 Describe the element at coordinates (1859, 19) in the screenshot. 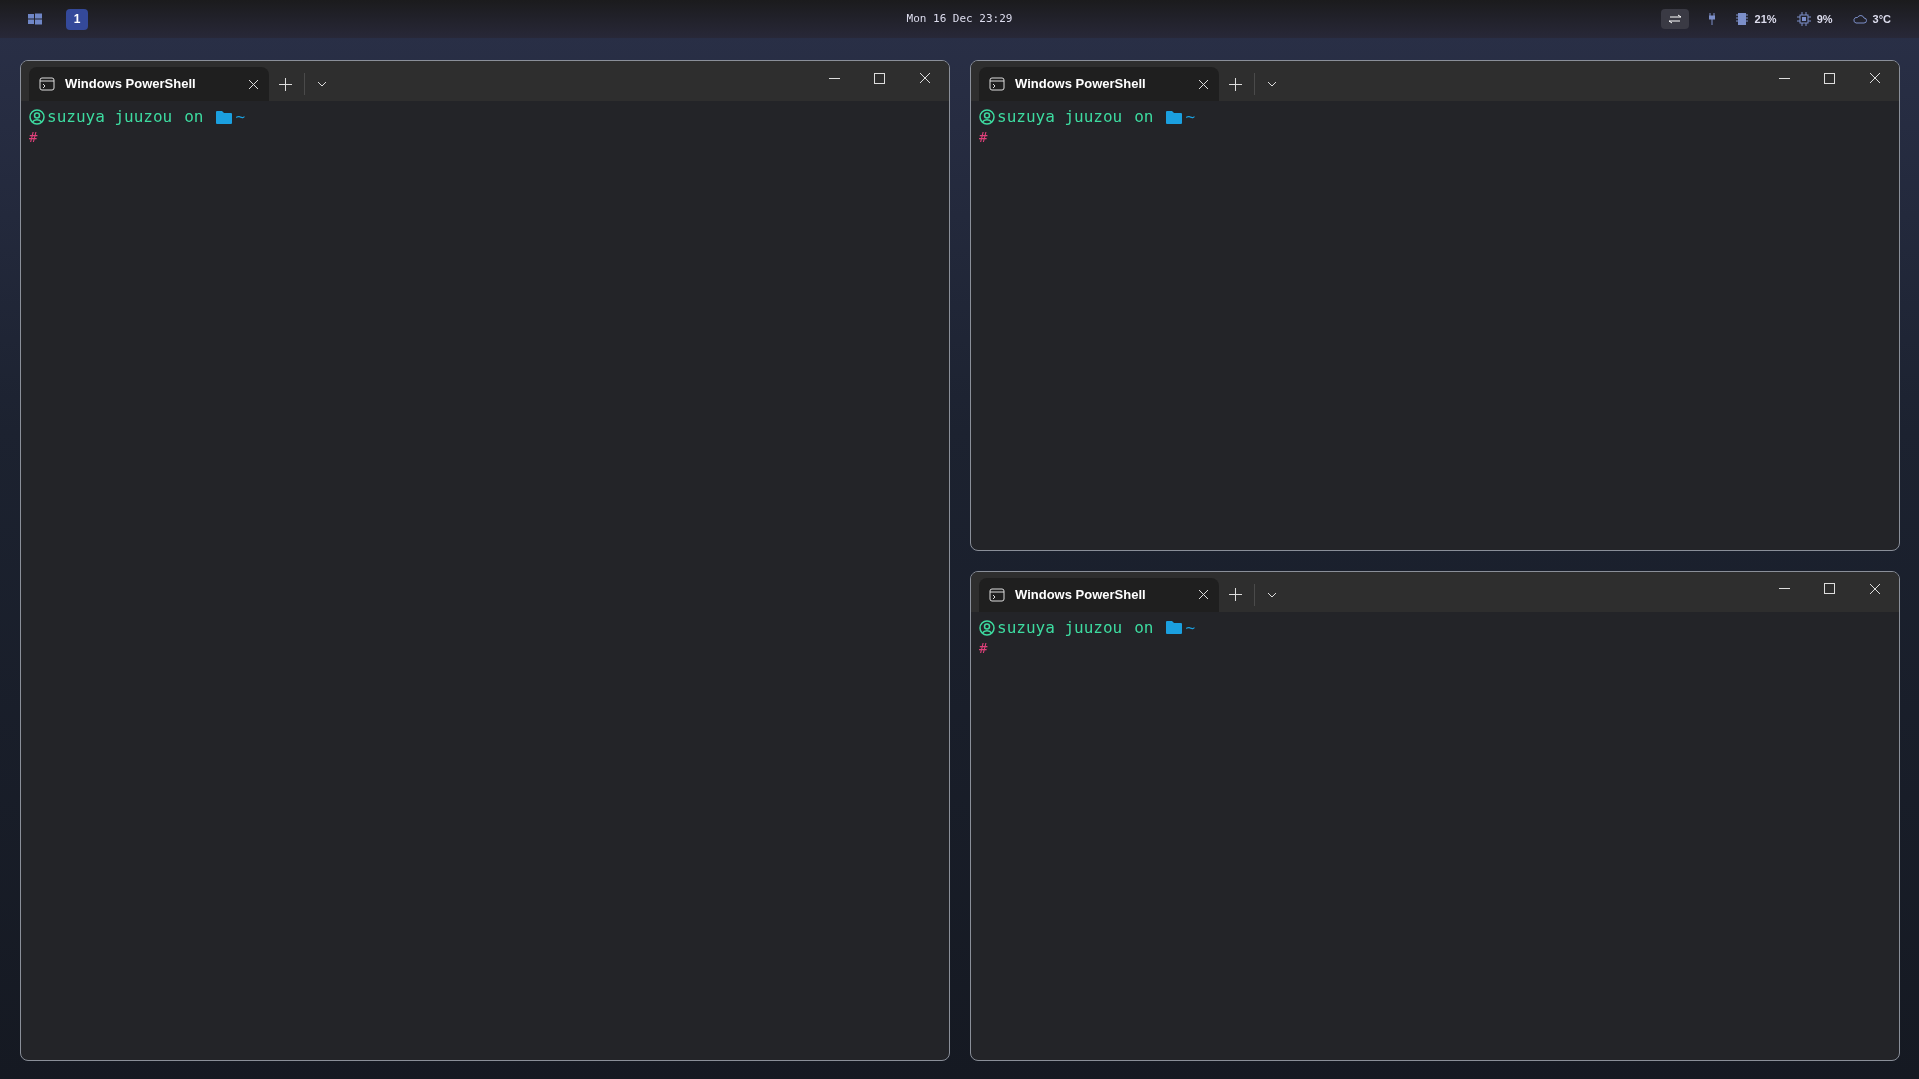

I see `cloud-icon` at that location.